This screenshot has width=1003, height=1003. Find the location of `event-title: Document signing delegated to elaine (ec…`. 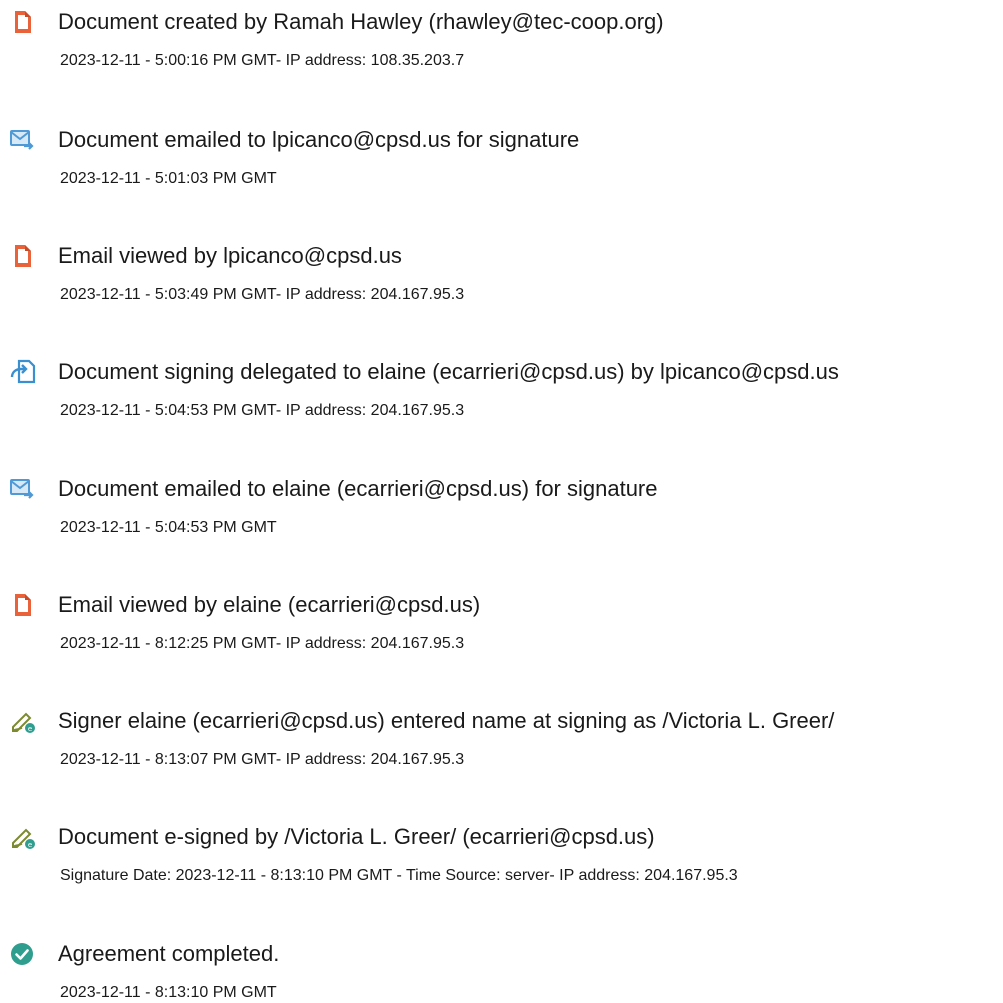

event-title: Document signing delegated to elaine (ec… is located at coordinates (448, 371).